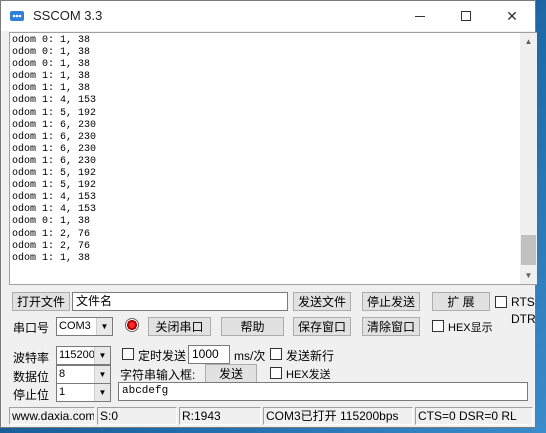 This screenshot has width=546, height=433. Describe the element at coordinates (461, 301) in the screenshot. I see `expand-button: 扩 展` at that location.